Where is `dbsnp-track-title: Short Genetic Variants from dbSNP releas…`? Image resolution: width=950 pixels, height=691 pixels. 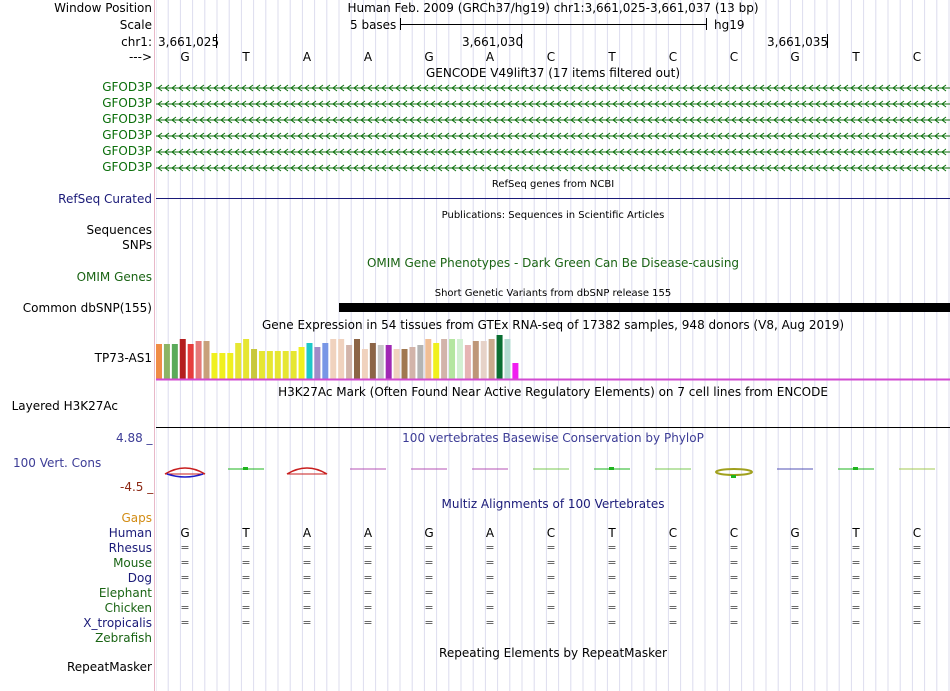 dbsnp-track-title: Short Genetic Variants from dbSNP releas… is located at coordinates (553, 294).